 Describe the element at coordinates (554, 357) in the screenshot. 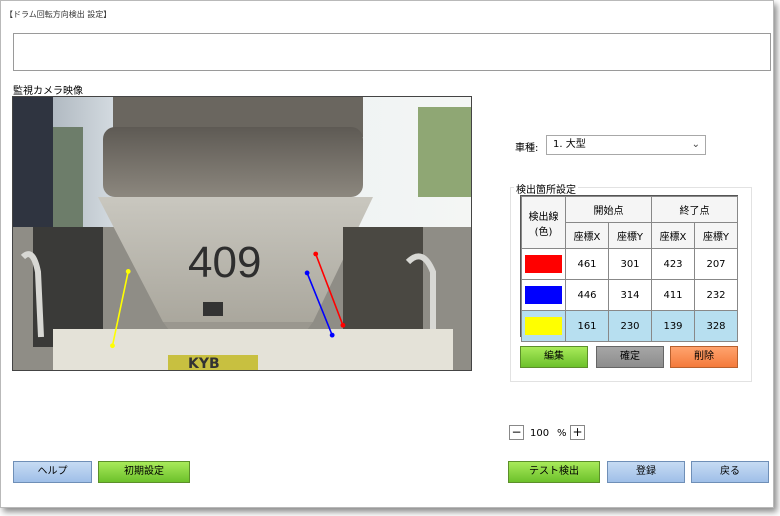

I see `edit-button: 編集` at that location.